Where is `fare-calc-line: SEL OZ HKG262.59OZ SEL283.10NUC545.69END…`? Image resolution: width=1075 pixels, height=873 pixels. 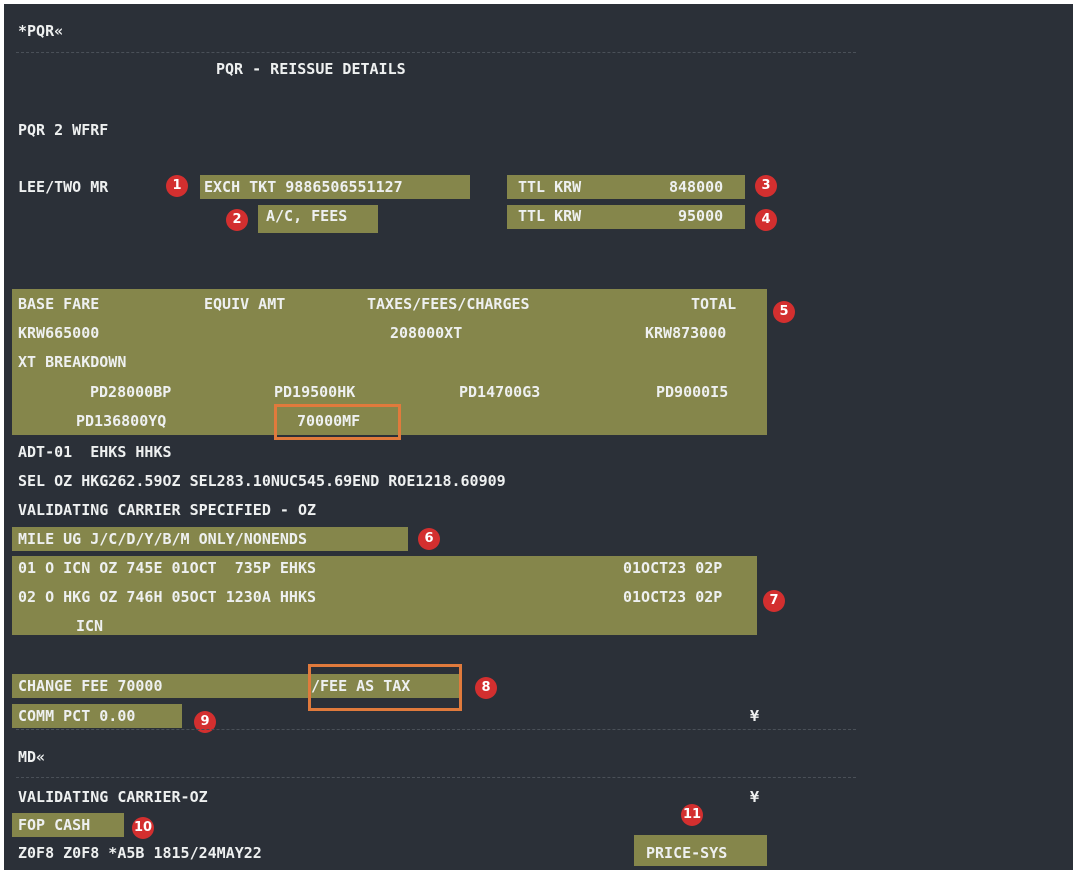 fare-calc-line: SEL OZ HKG262.59OZ SEL283.10NUC545.69END… is located at coordinates (262, 481).